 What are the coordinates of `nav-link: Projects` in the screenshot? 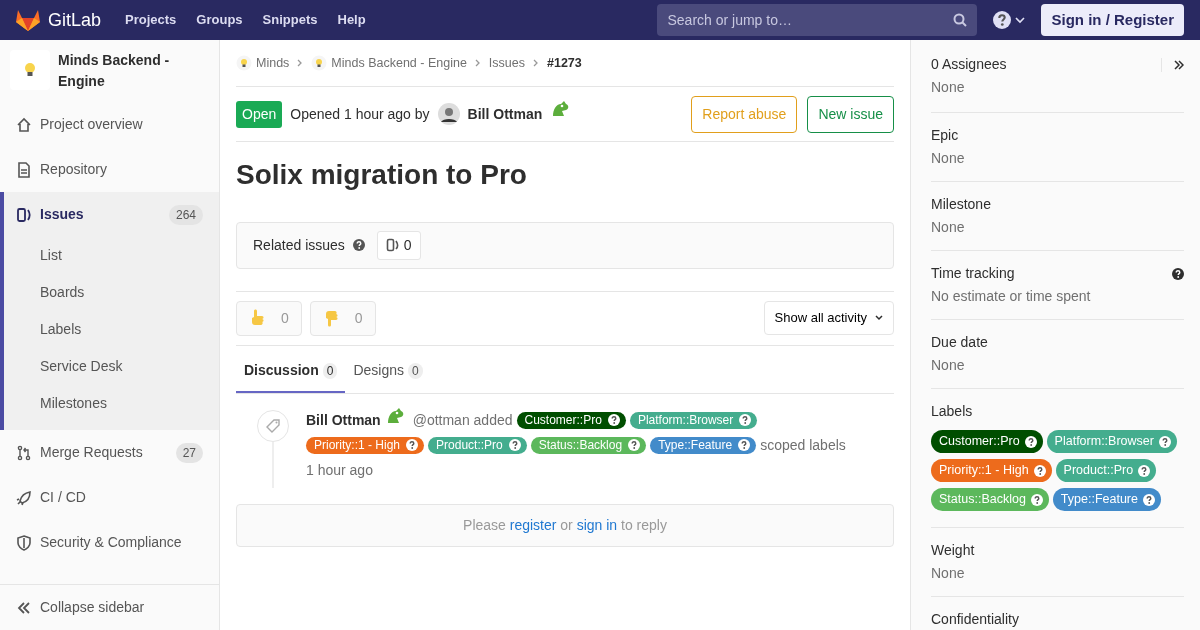 It's located at (151, 20).